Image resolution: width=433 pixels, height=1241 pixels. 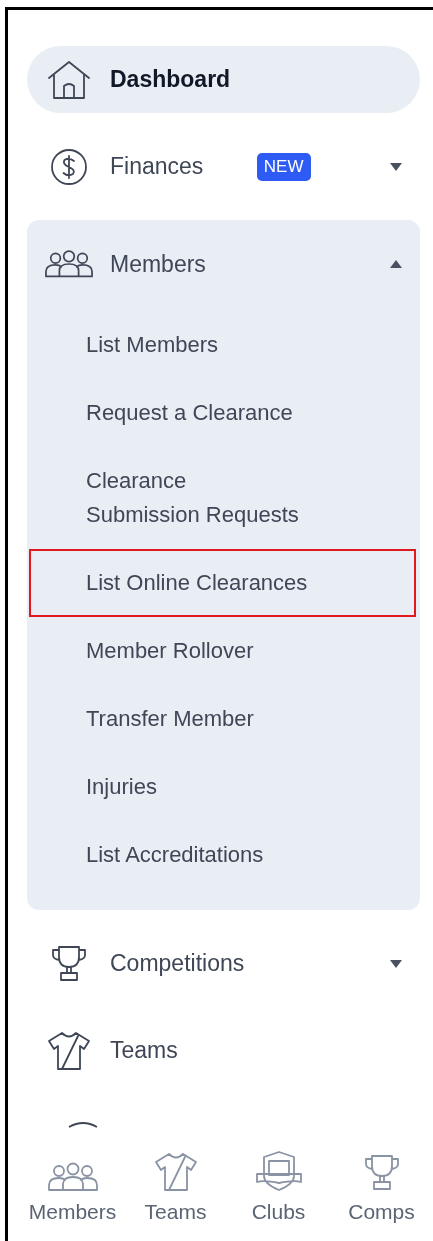 What do you see at coordinates (223, 963) in the screenshot?
I see `nav-item: Competitions` at bounding box center [223, 963].